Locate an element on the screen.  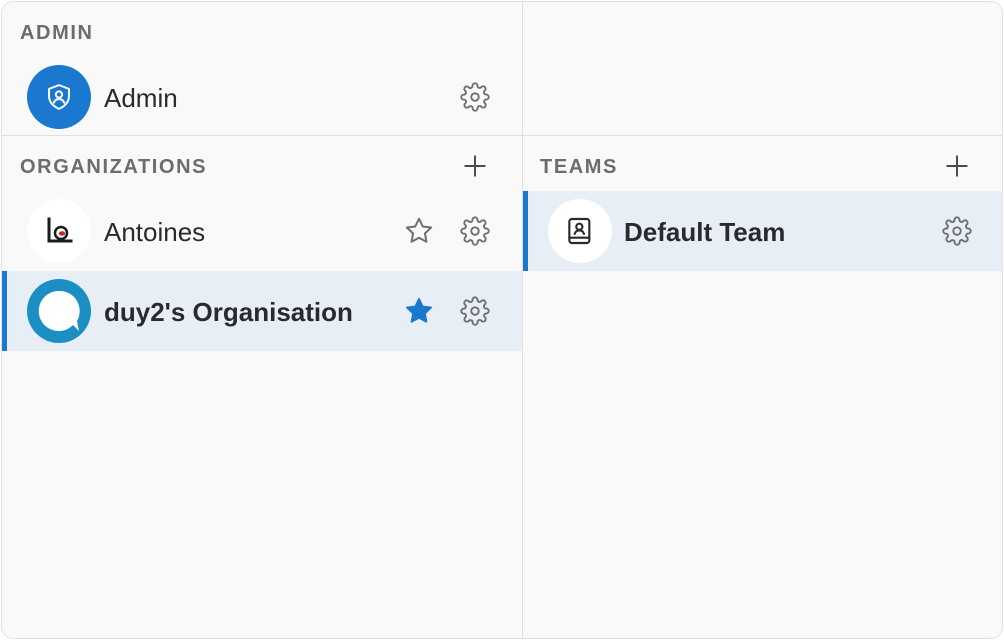
teams-top-divider is located at coordinates (762, 135).